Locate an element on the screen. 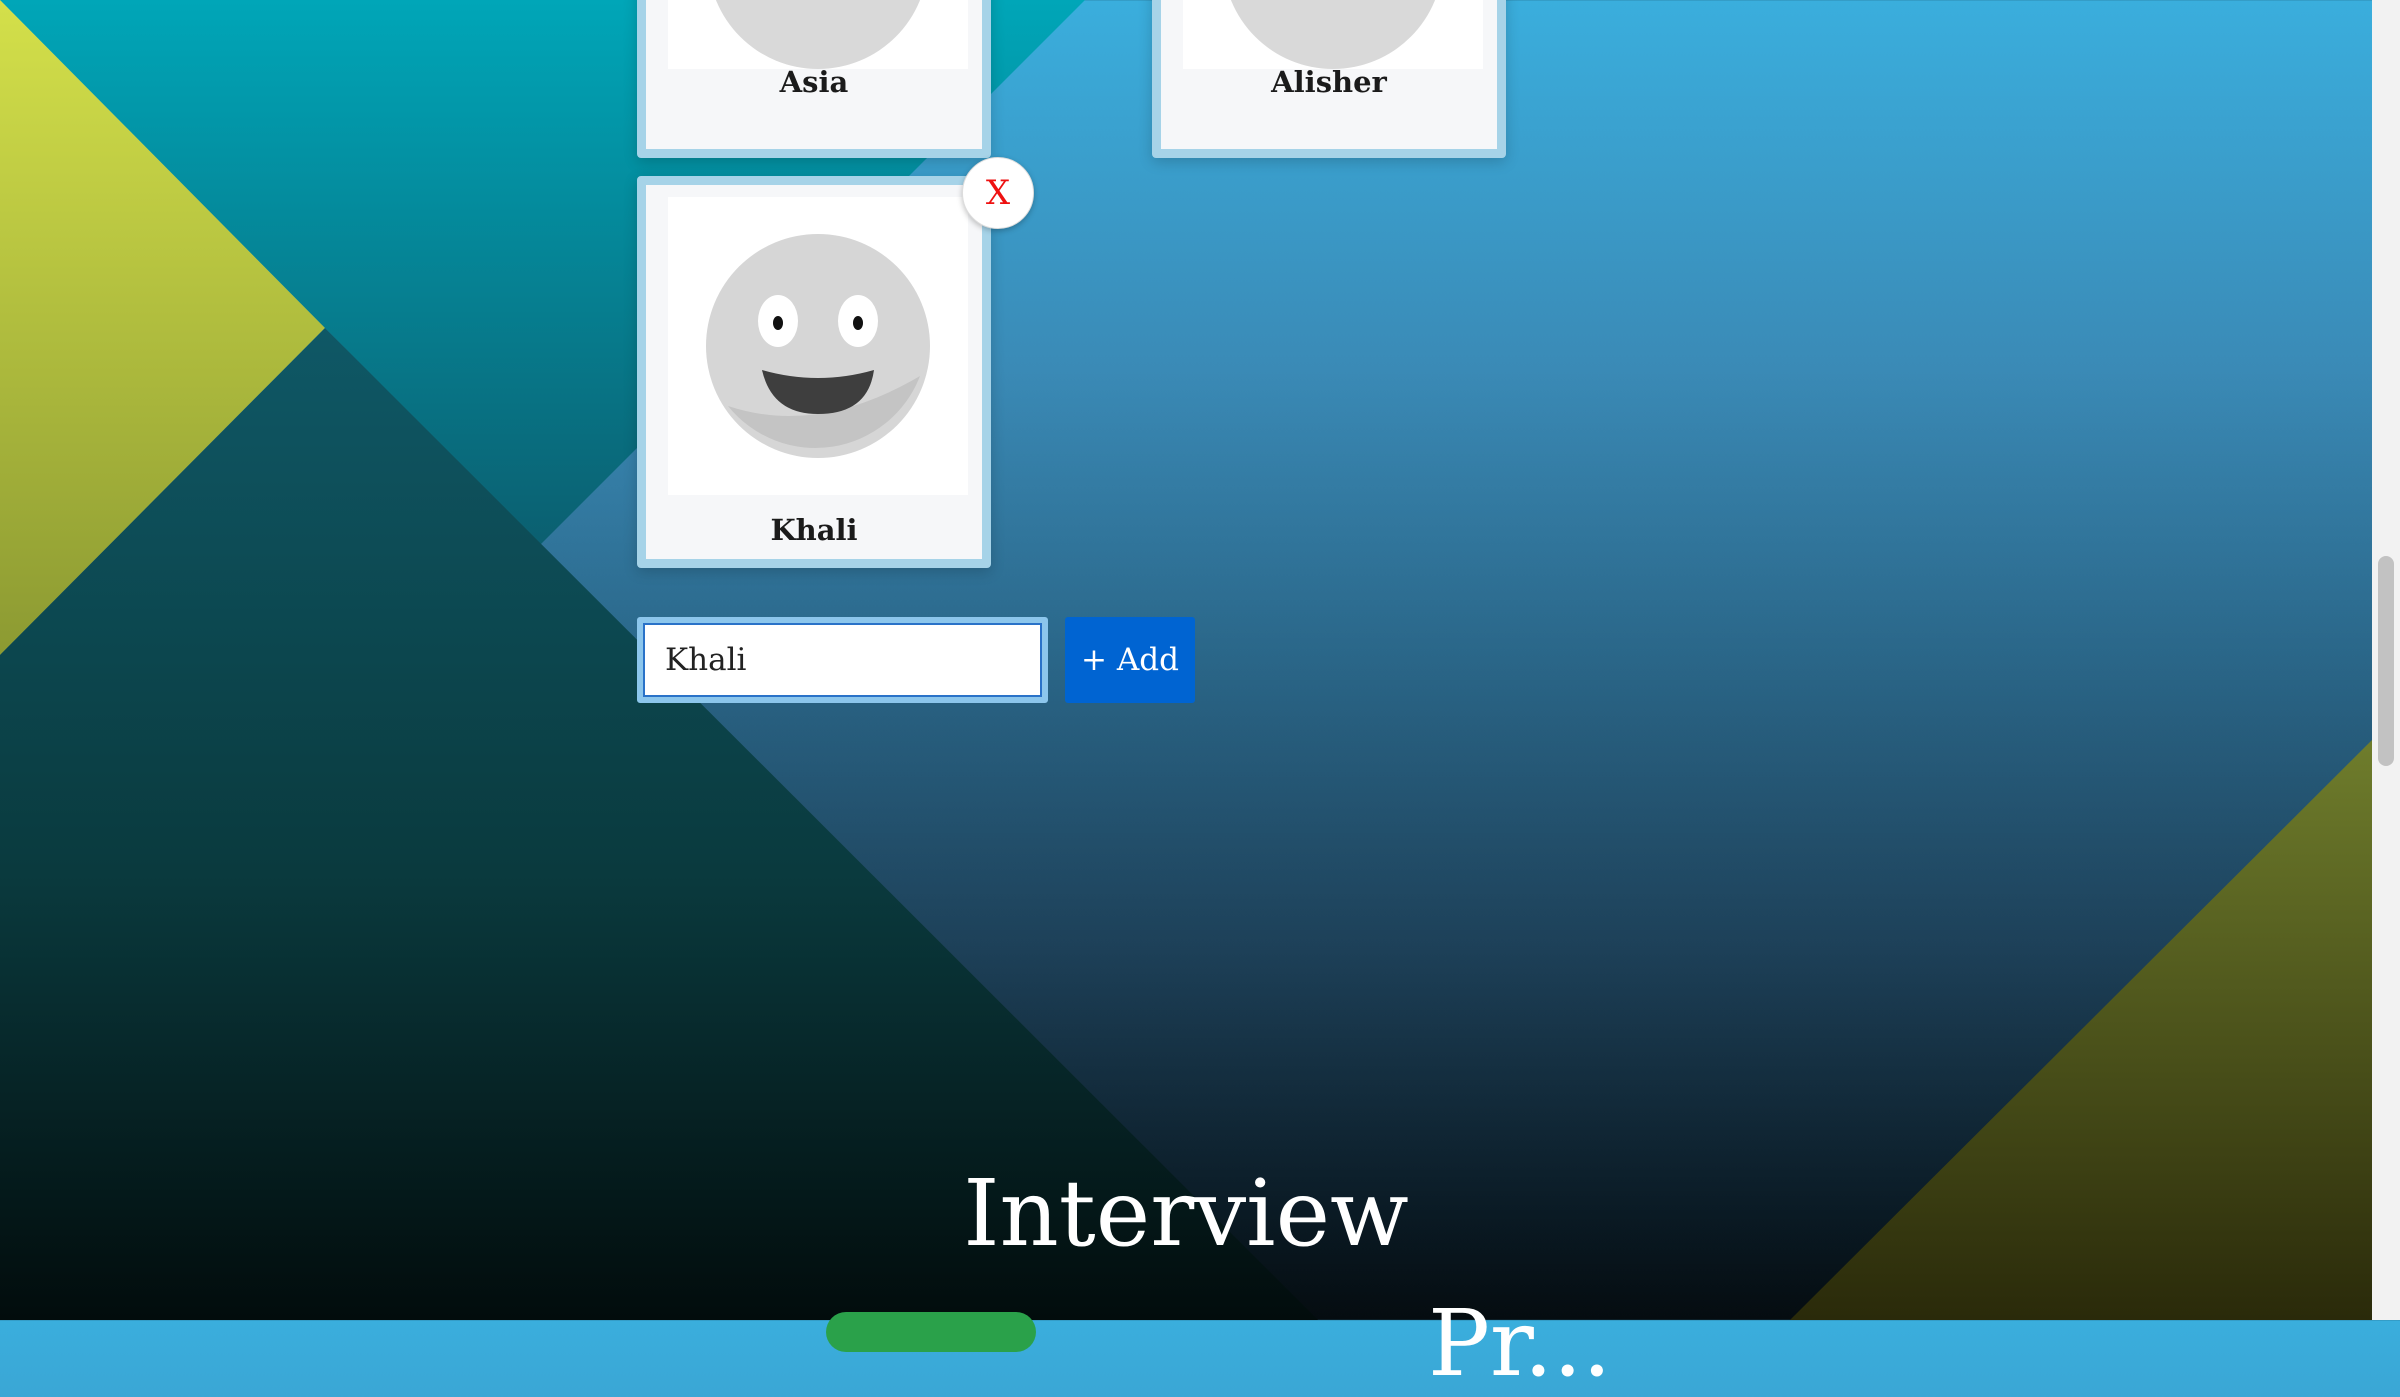 The image size is (2400, 1397). participant-card: Alisher is located at coordinates (1329, 79).